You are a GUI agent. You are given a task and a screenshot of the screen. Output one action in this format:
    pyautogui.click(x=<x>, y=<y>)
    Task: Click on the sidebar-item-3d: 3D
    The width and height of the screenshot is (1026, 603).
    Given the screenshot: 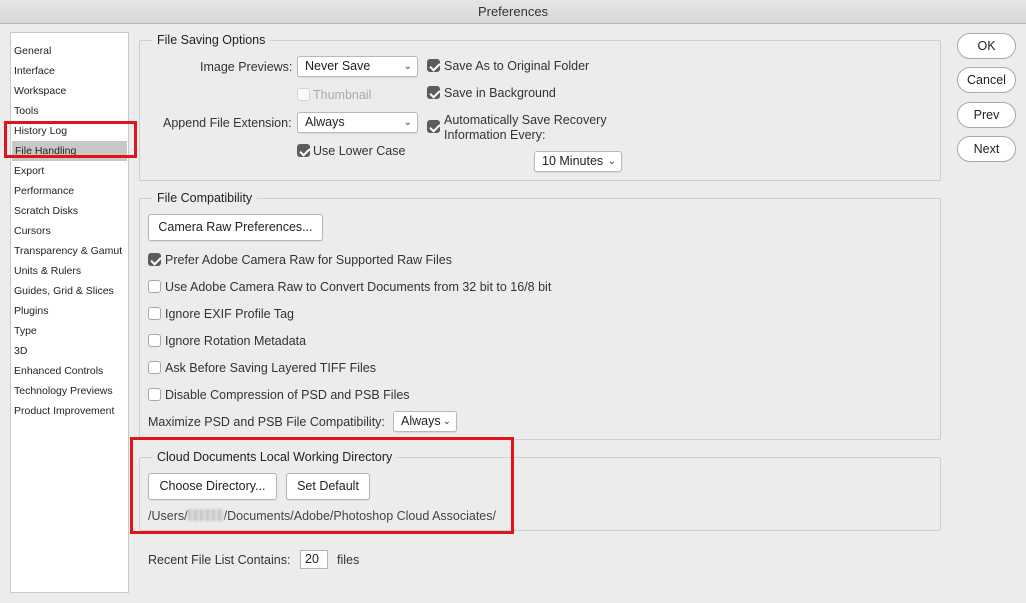 What is the action you would take?
    pyautogui.click(x=69, y=351)
    